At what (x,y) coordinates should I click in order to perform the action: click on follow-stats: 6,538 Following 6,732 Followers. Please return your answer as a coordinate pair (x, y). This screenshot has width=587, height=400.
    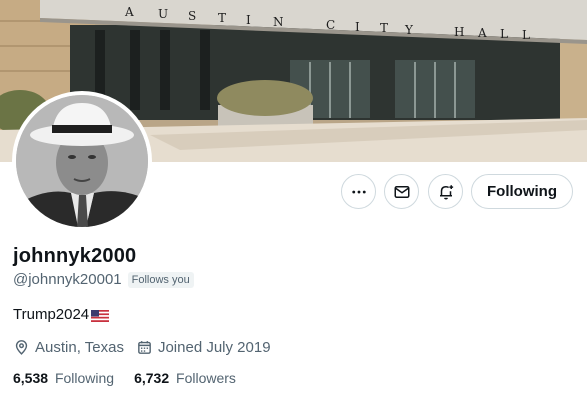
    Looking at the image, I should click on (134, 378).